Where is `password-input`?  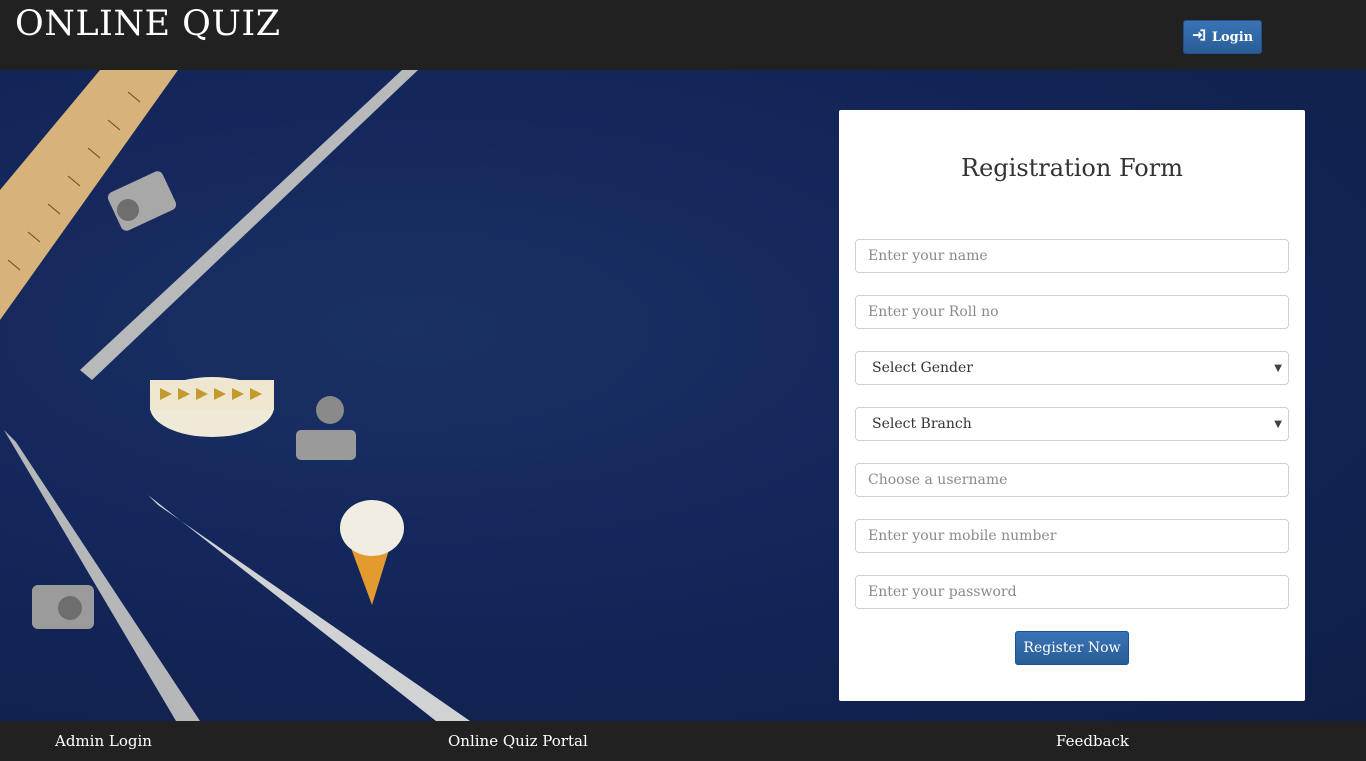
password-input is located at coordinates (1072, 592).